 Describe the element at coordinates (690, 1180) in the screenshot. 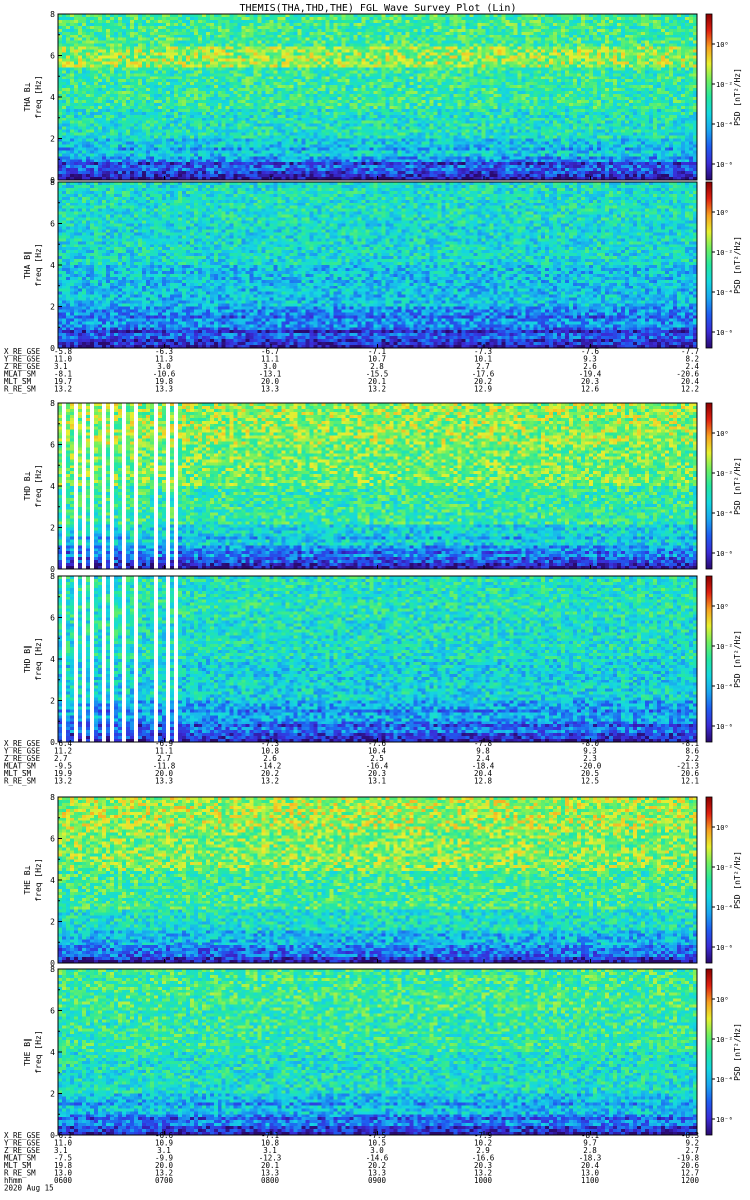

I see `ephemeris-value: 1200` at that location.